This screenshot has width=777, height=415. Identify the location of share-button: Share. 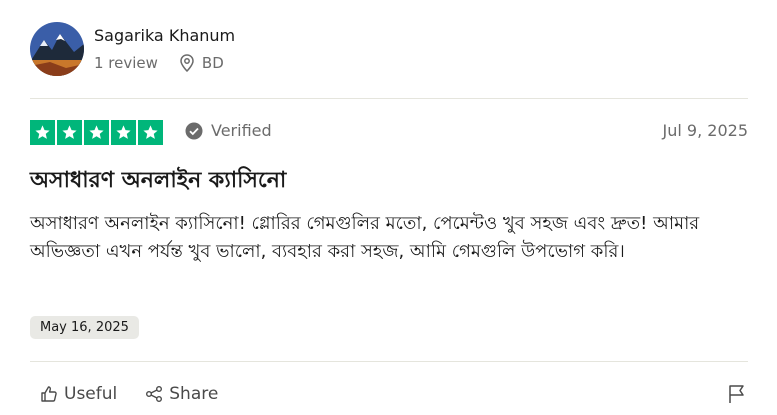
(181, 394).